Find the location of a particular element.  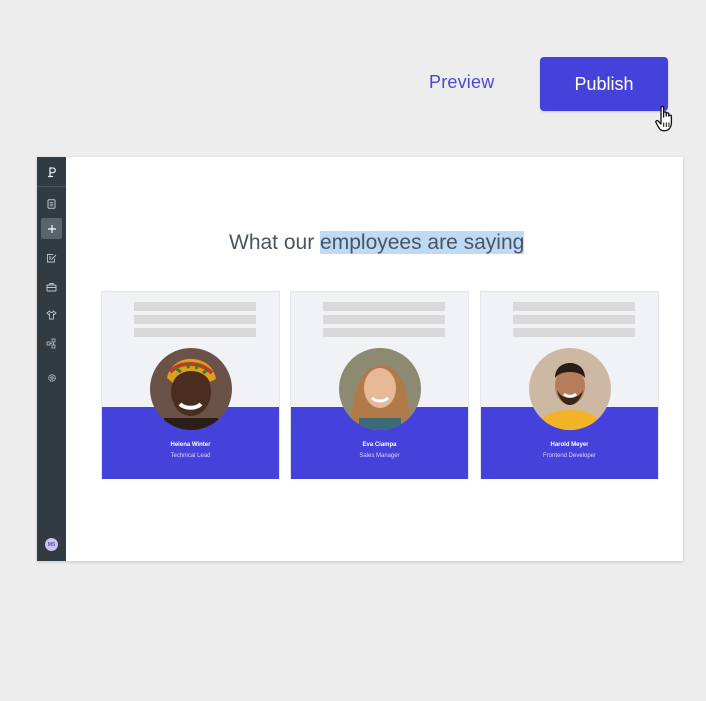

sidebar-item-theme is located at coordinates (51, 314).